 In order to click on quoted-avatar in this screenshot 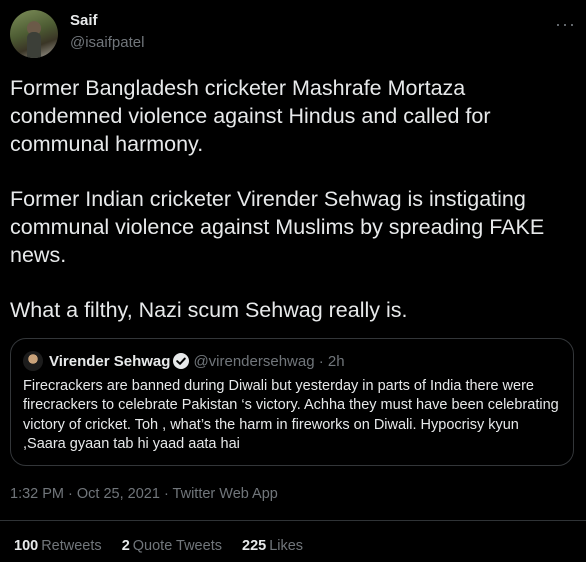, I will do `click(33, 361)`.